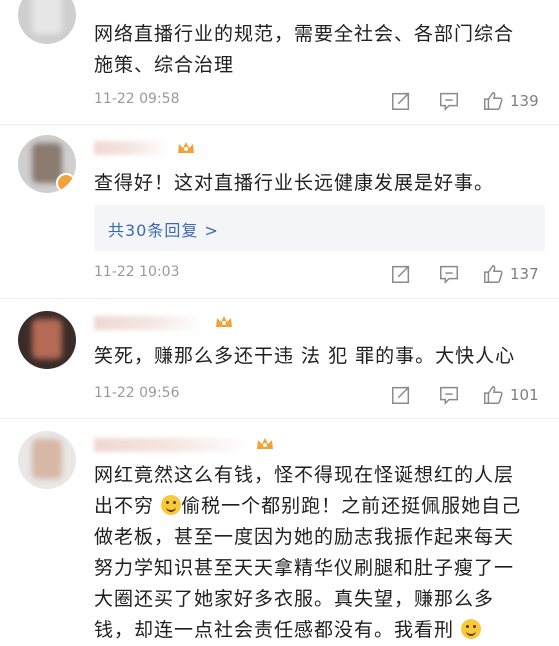 This screenshot has height=646, width=559. I want to click on comment-meta: 11-22 10:03 137, so click(319, 274).